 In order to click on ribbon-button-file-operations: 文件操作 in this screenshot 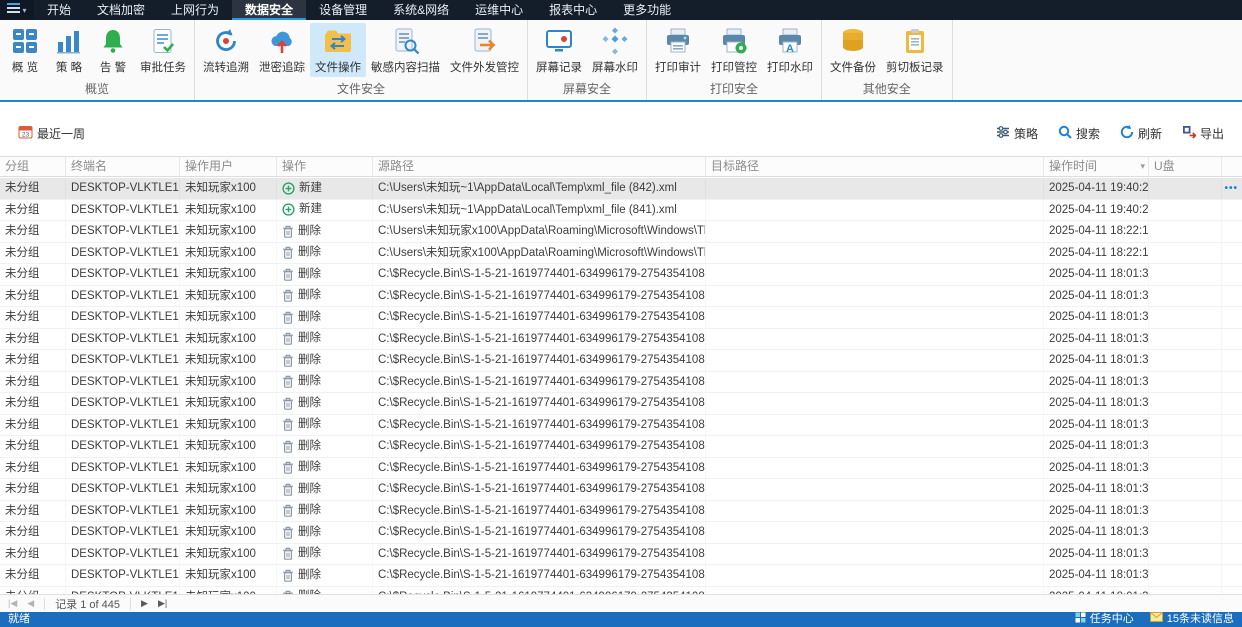, I will do `click(338, 50)`.